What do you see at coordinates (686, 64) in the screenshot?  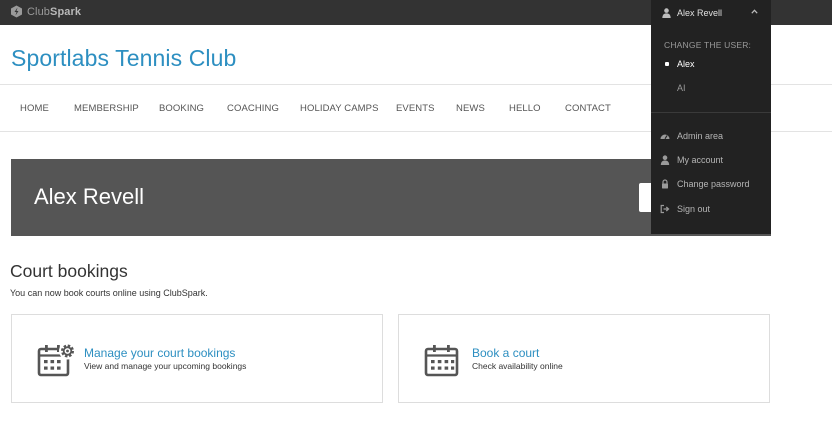 I see `change-user-option-label: Alex` at bounding box center [686, 64].